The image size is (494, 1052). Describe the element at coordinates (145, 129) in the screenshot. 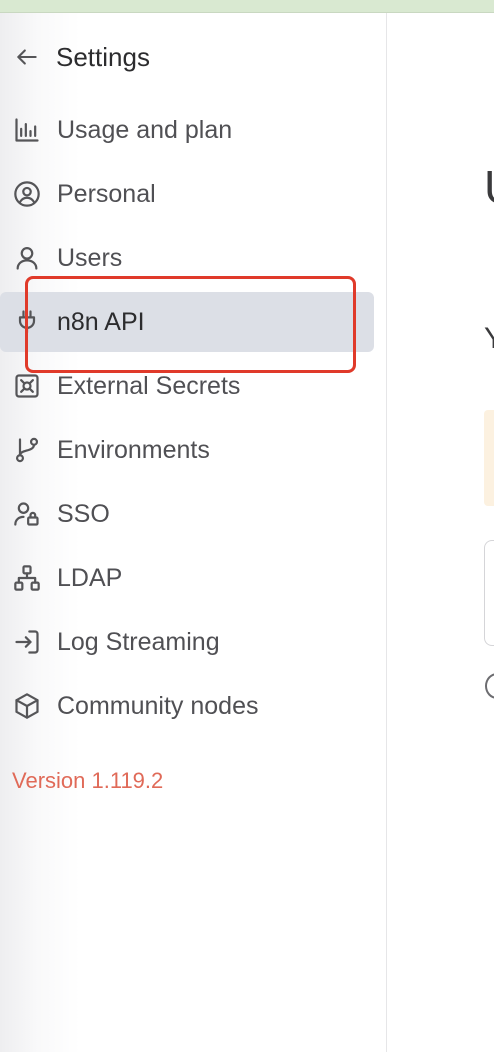

I see `sidebar-item-label: Usage and plan` at that location.